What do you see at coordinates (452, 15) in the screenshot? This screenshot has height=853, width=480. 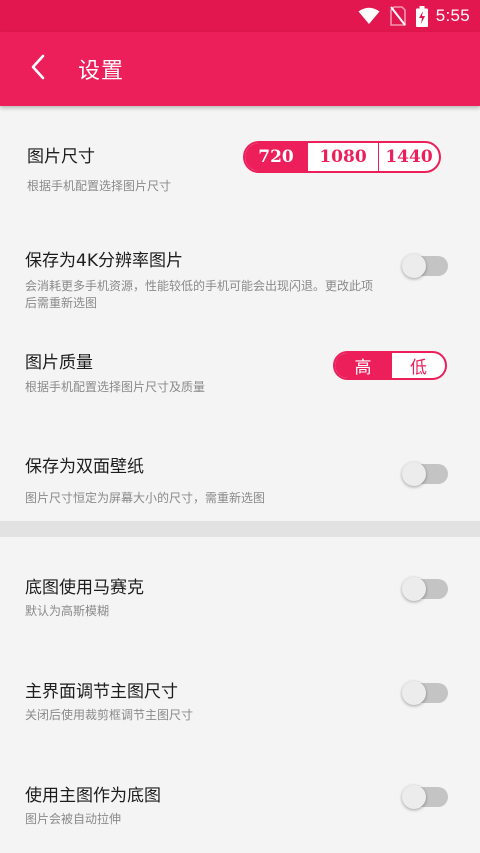 I see `status-time: 5:55` at bounding box center [452, 15].